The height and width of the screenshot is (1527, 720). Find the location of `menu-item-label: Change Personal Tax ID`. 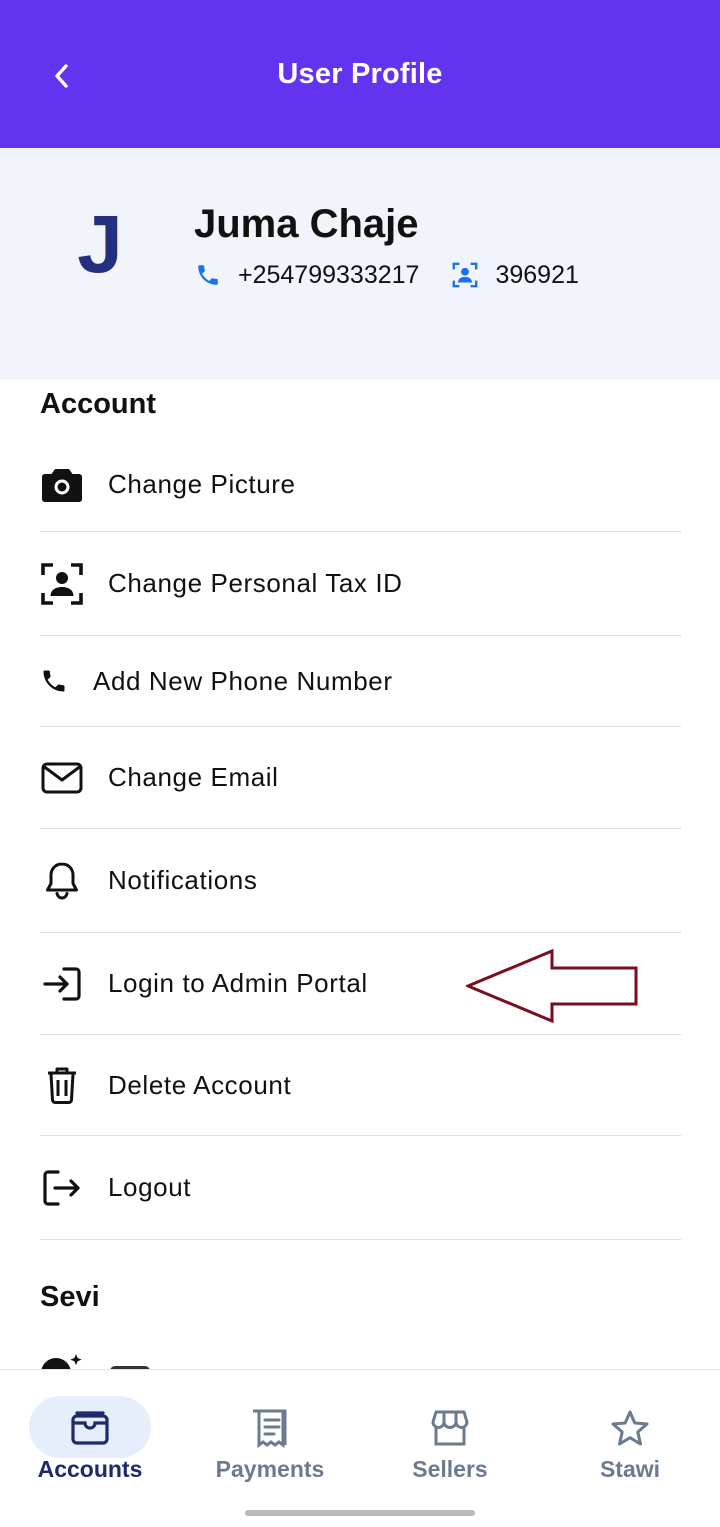

menu-item-label: Change Personal Tax ID is located at coordinates (255, 583).